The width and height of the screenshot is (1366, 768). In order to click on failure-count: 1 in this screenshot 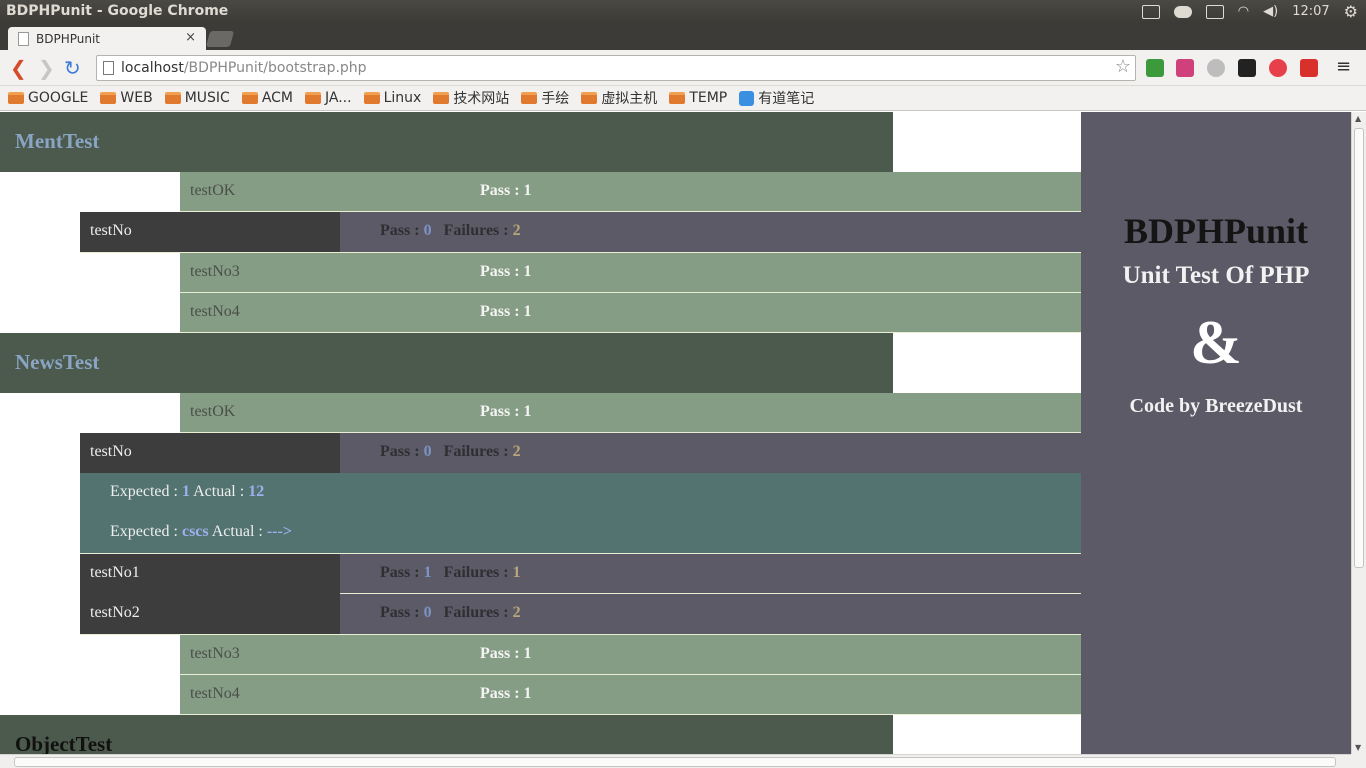, I will do `click(516, 572)`.